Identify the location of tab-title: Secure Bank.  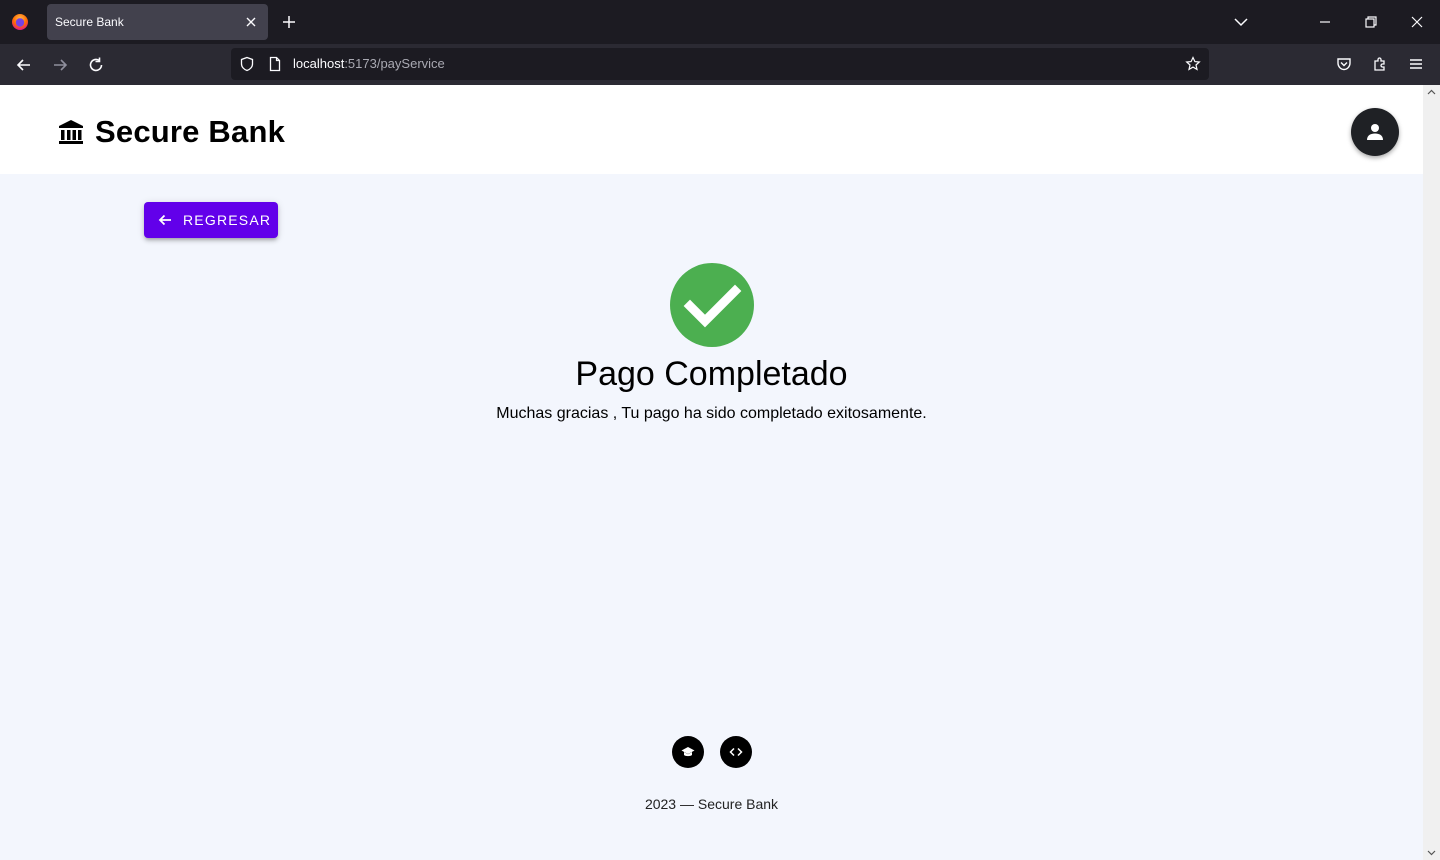
(89, 22).